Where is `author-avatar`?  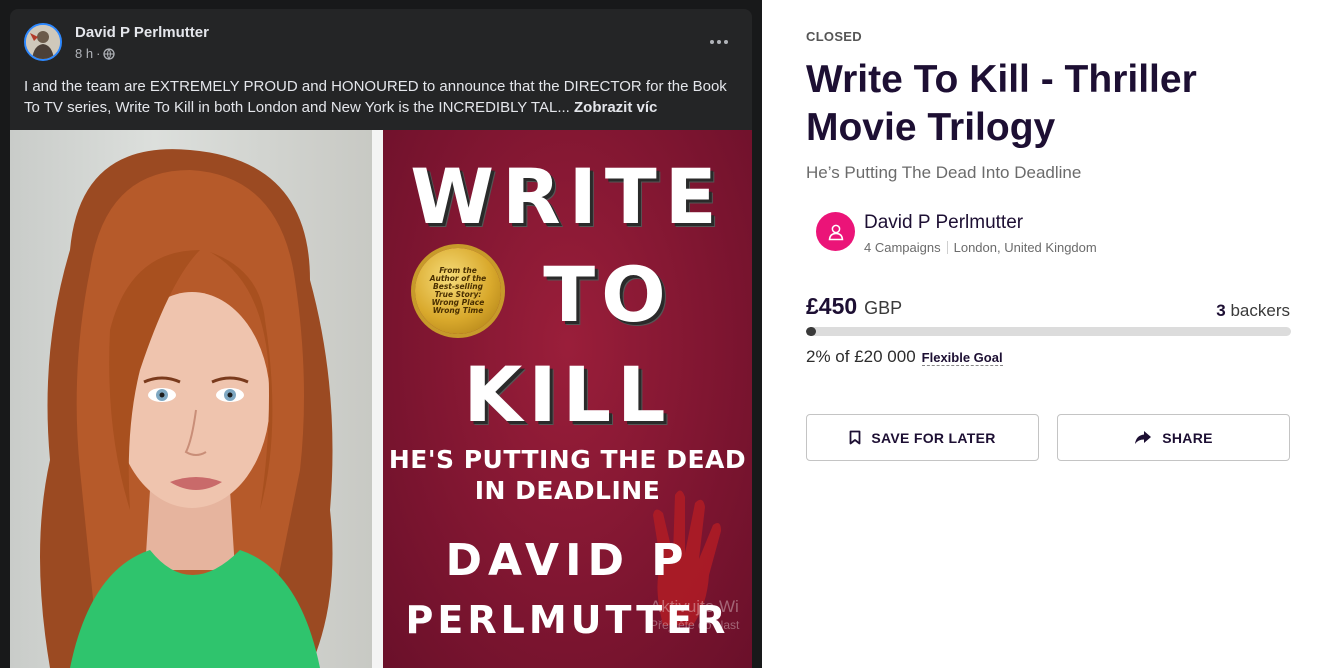
author-avatar is located at coordinates (43, 42).